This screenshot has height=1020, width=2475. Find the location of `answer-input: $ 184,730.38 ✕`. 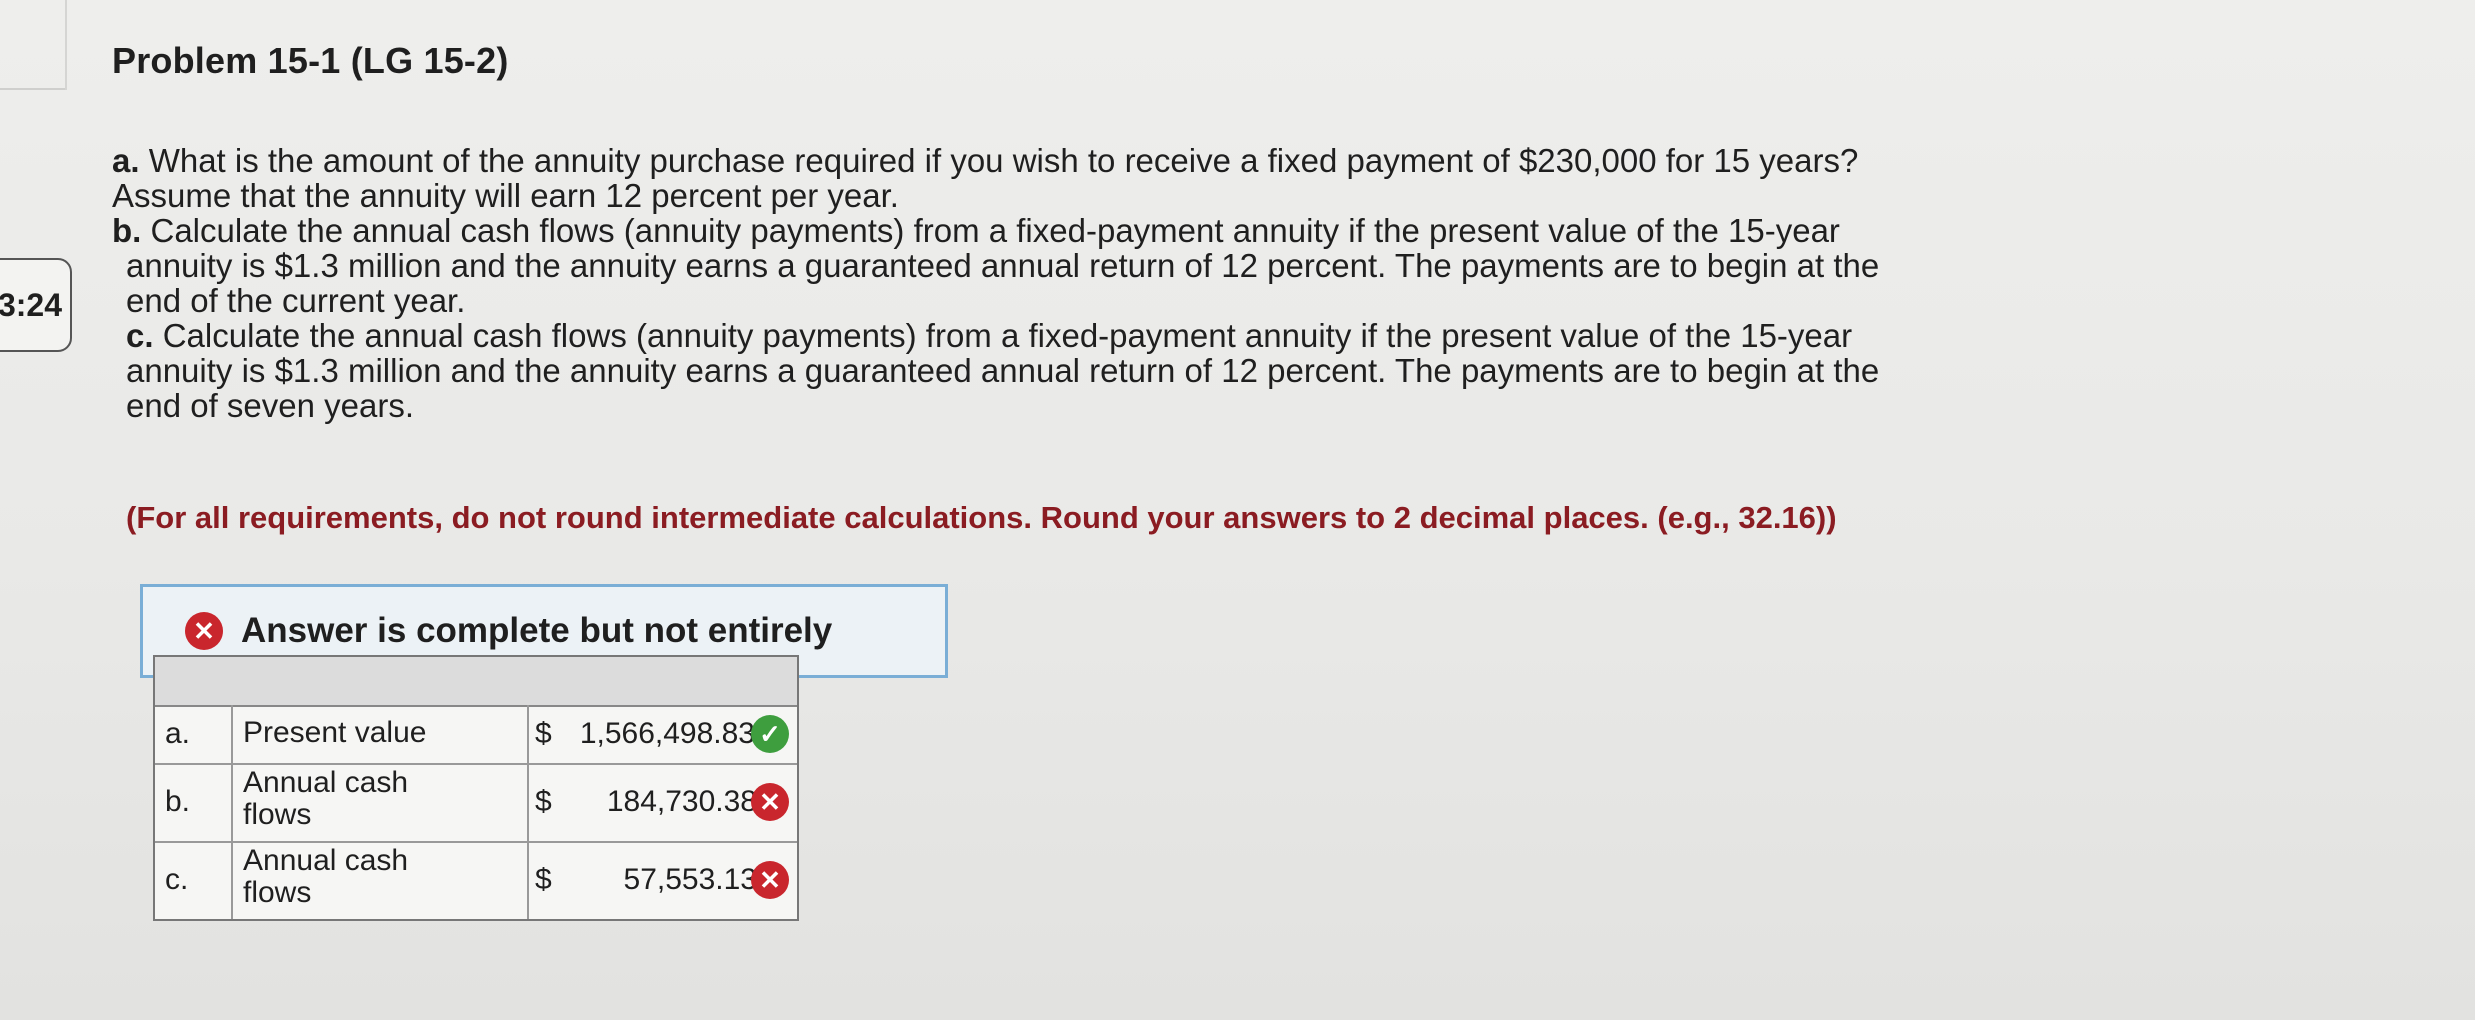

answer-input: $ 184,730.38 ✕ is located at coordinates (663, 802).